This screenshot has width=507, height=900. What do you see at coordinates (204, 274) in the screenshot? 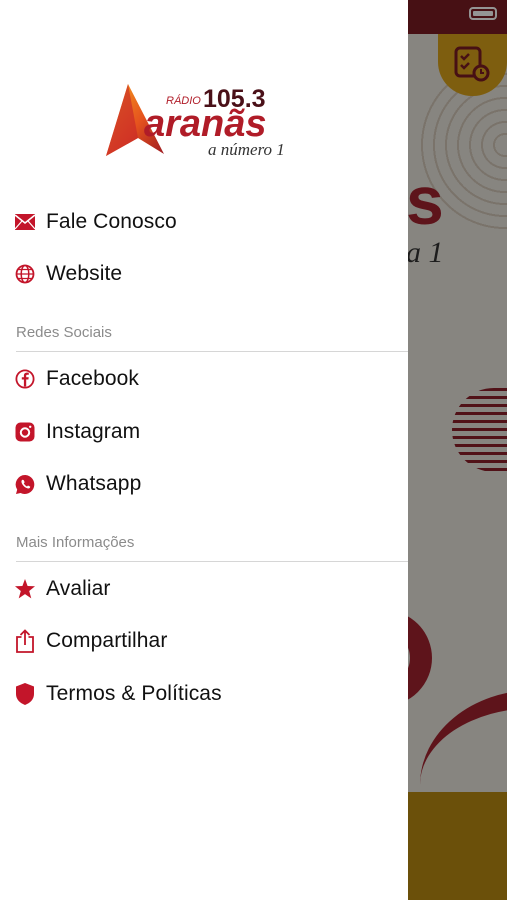
I see `menu-item-website: Website` at bounding box center [204, 274].